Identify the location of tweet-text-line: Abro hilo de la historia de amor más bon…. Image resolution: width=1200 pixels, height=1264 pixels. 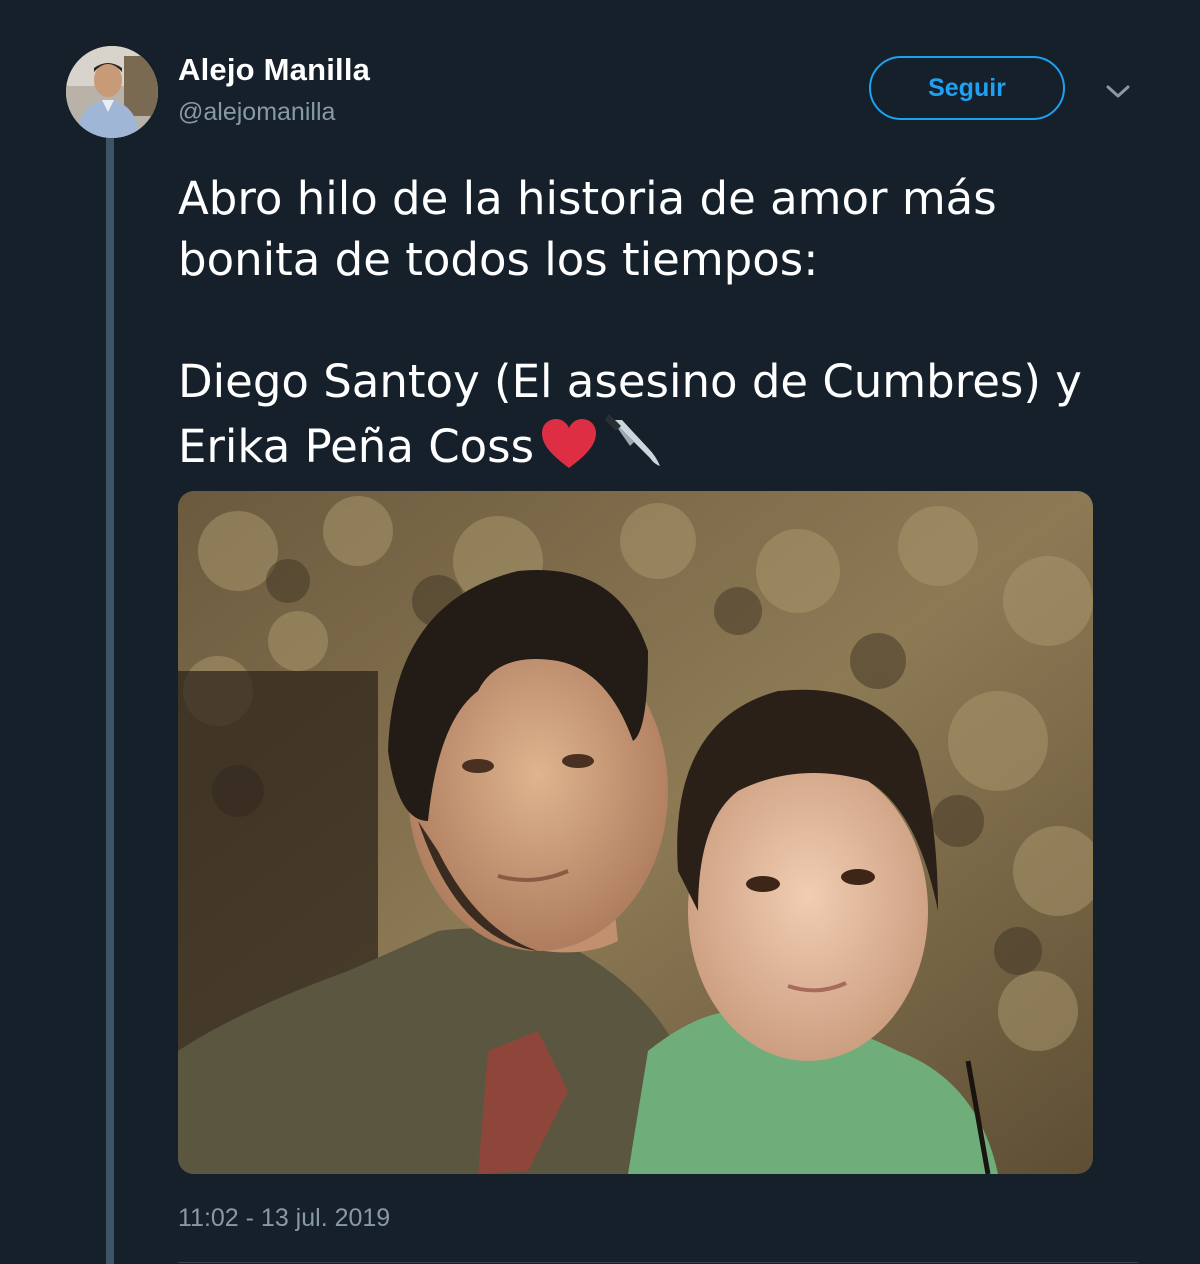
(587, 229).